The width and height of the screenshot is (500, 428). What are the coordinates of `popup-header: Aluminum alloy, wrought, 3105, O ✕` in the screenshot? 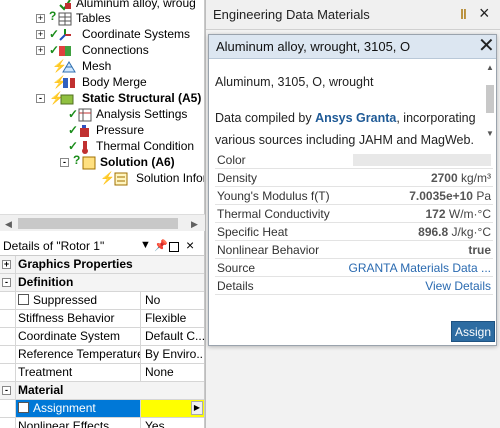 It's located at (352, 47).